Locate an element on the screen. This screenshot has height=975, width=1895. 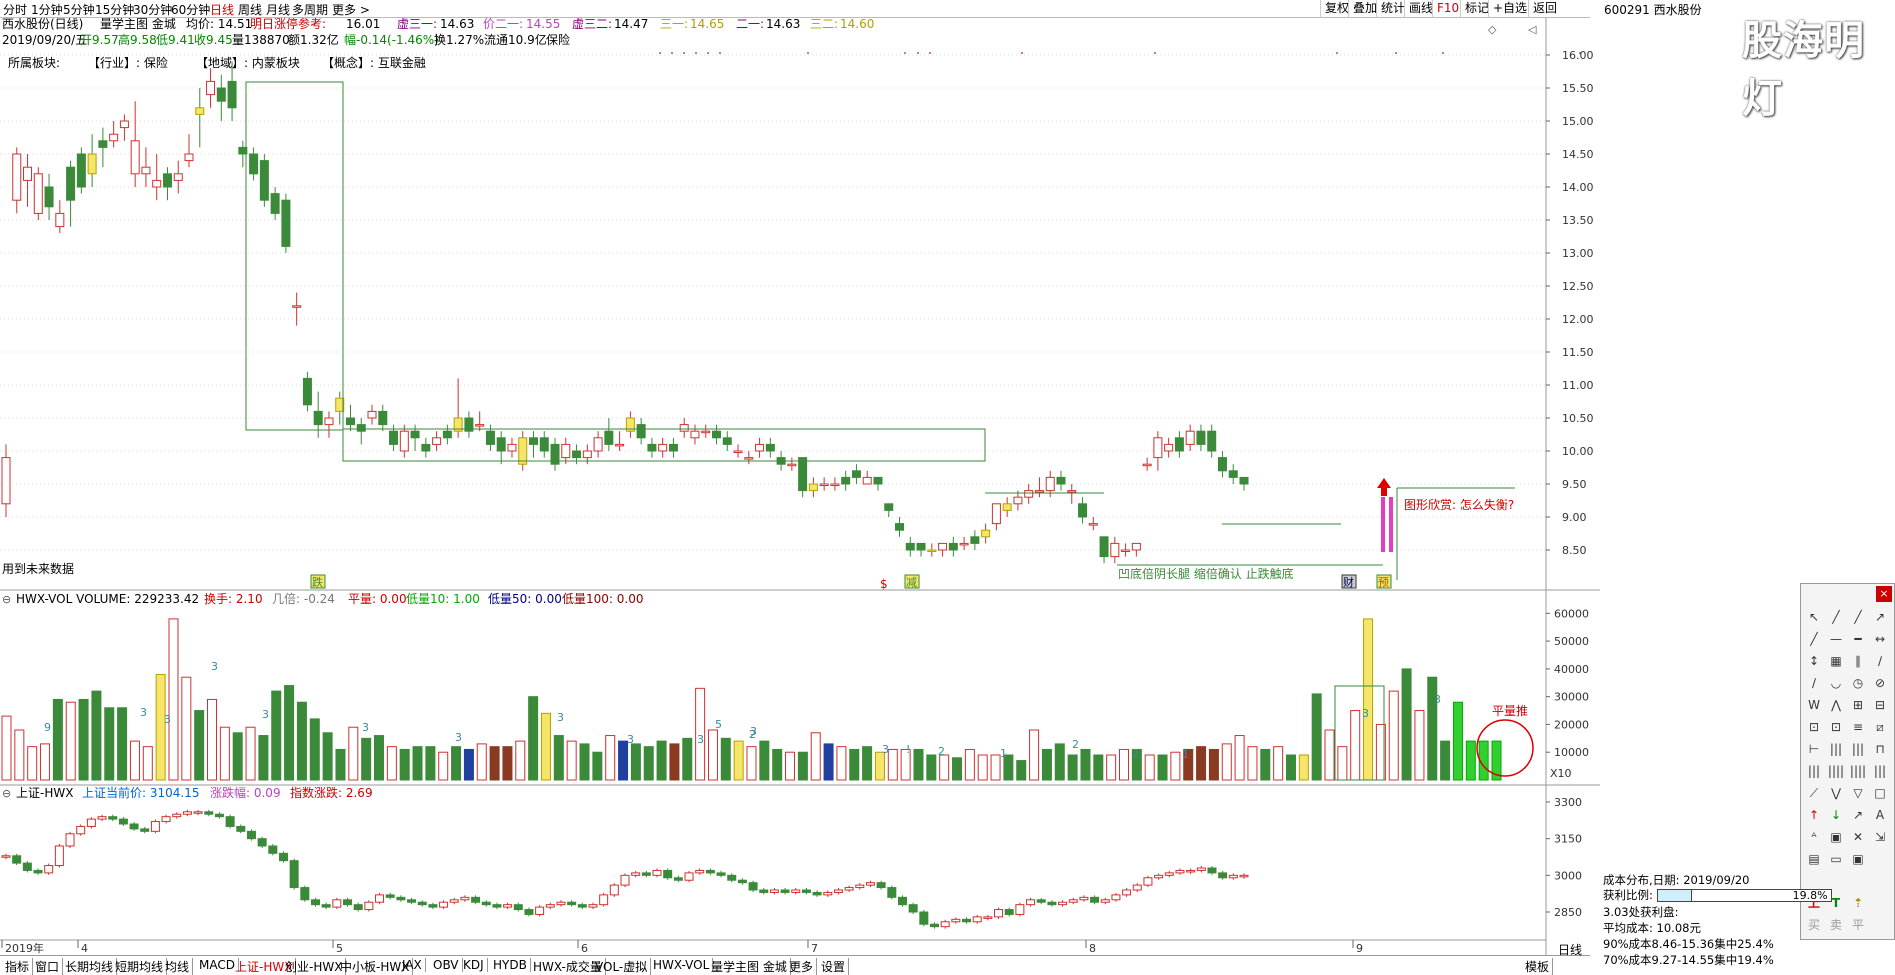
draw-tool-icon: ∥ is located at coordinates (1858, 661).